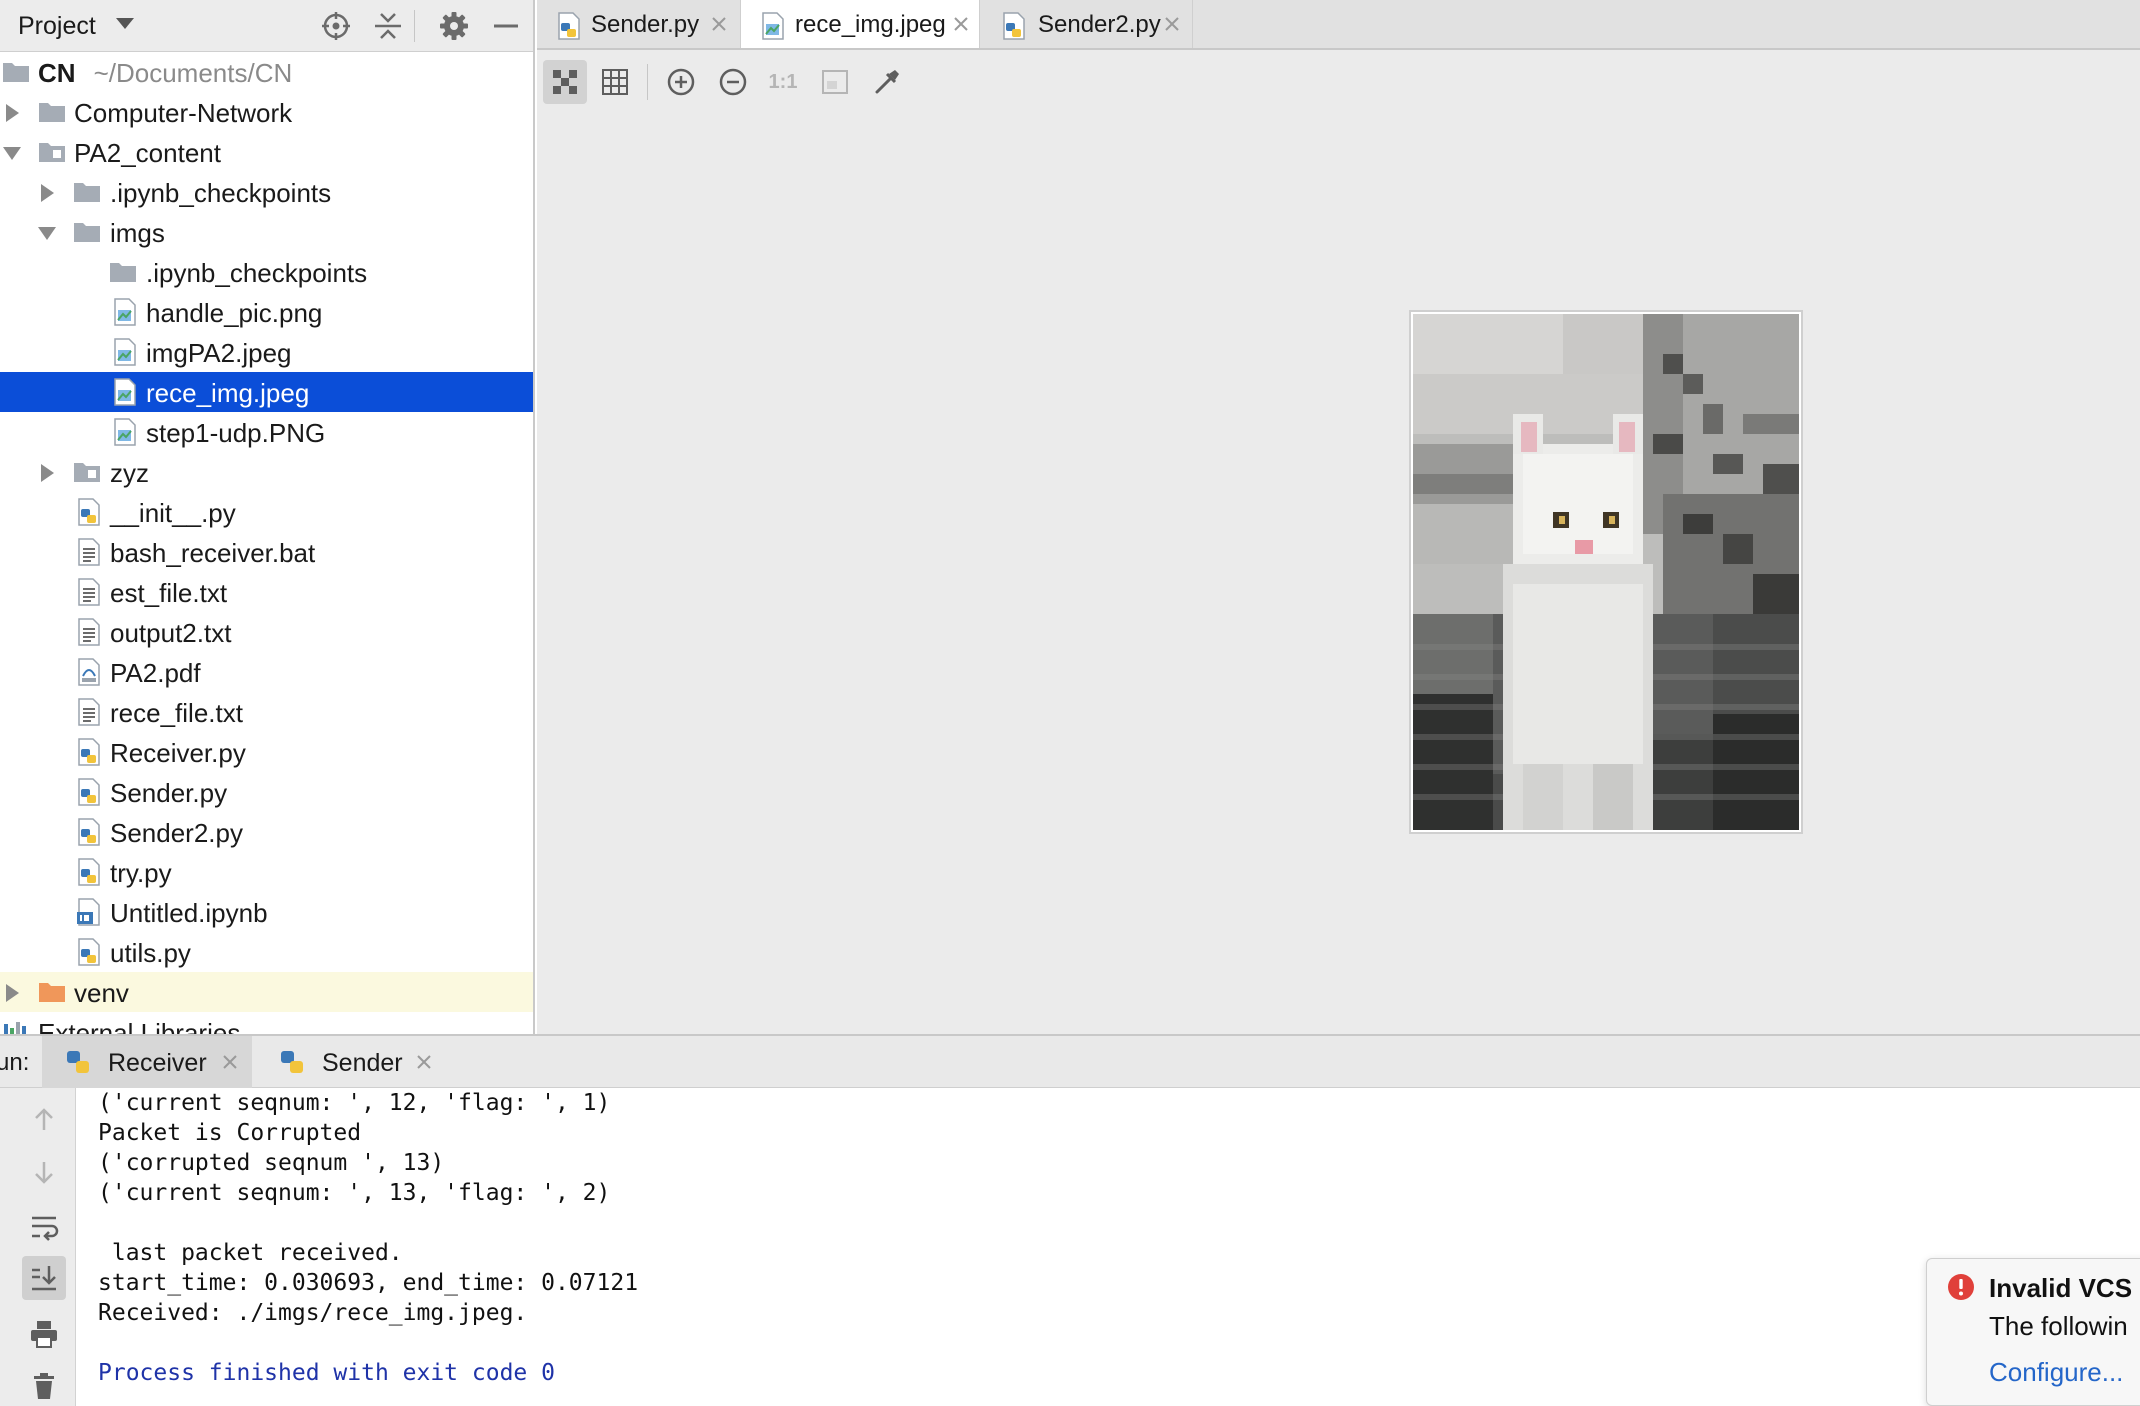  I want to click on fit-zoom-button, so click(835, 82).